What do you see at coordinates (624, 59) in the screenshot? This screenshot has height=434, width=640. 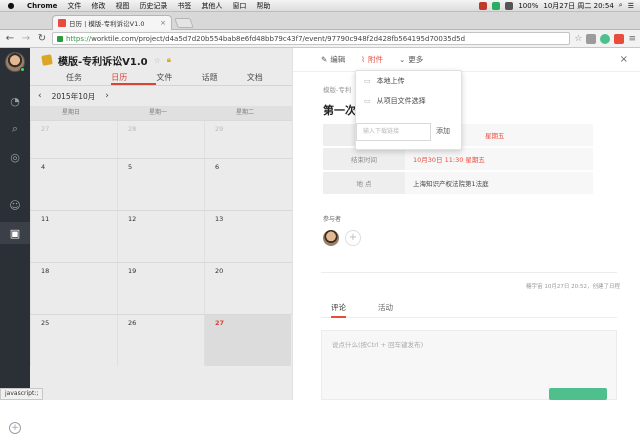 I see `close-icon: ×` at bounding box center [624, 59].